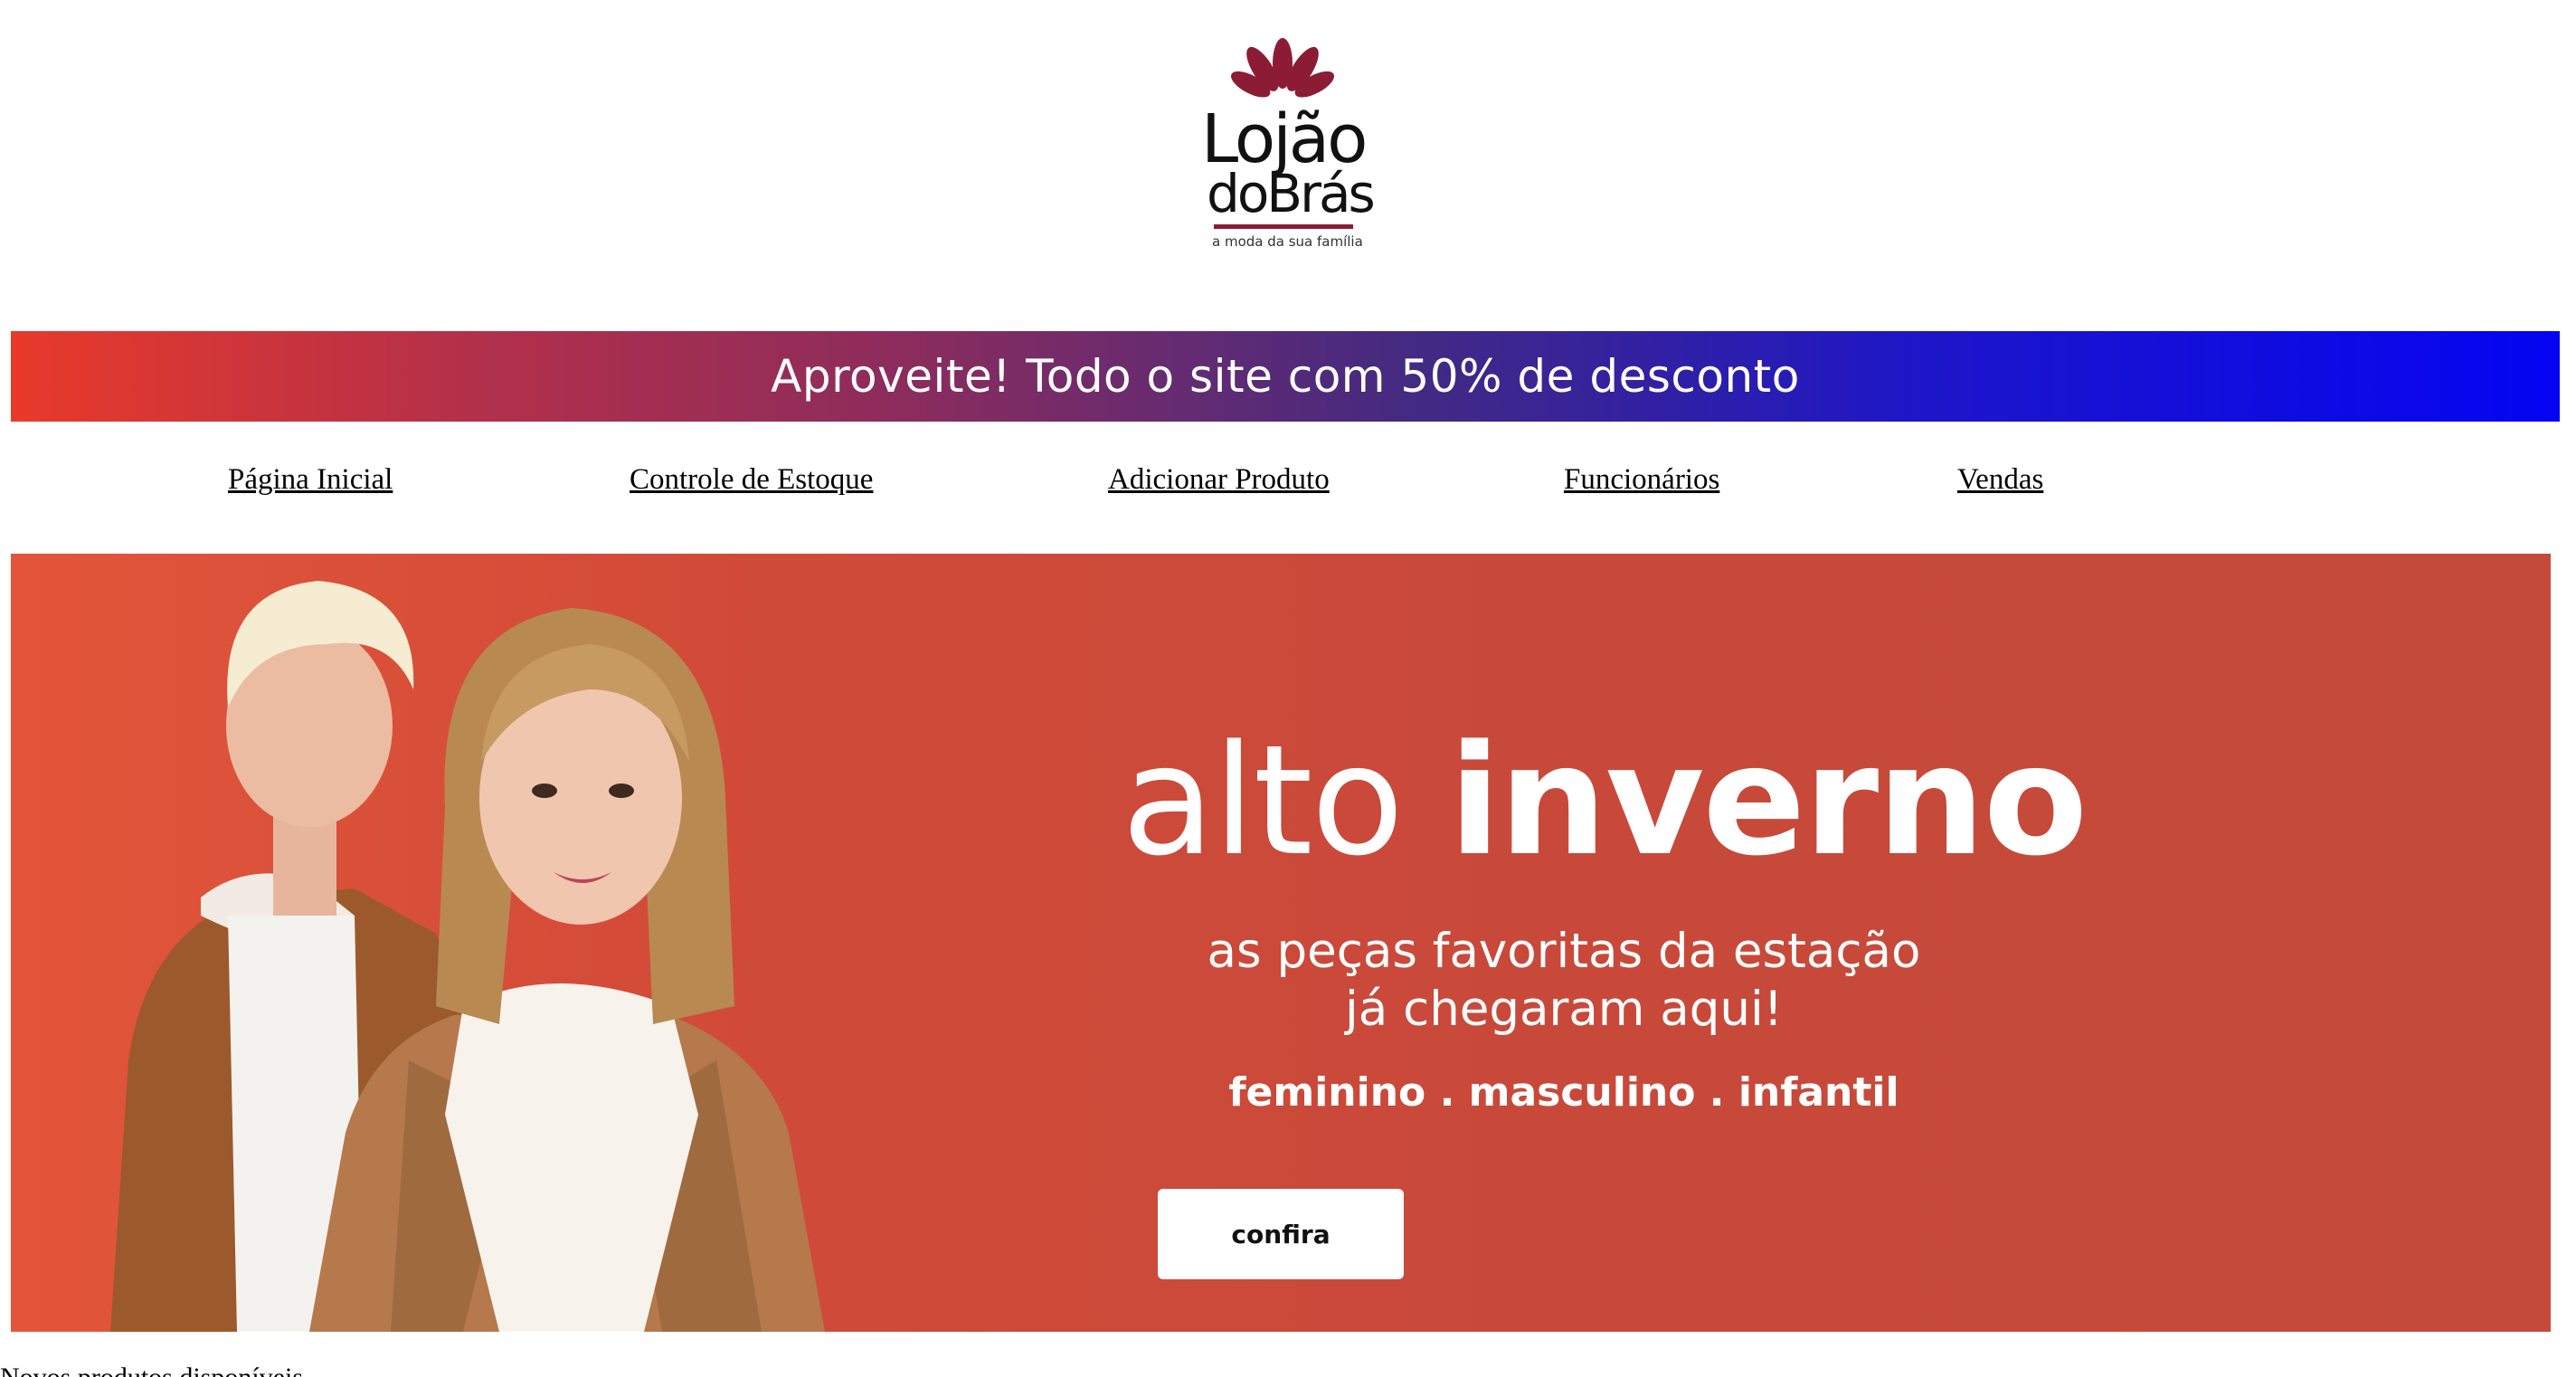 This screenshot has width=2576, height=1377. Describe the element at coordinates (1292, 193) in the screenshot. I see `logo-word-dobras: doBrás` at that location.